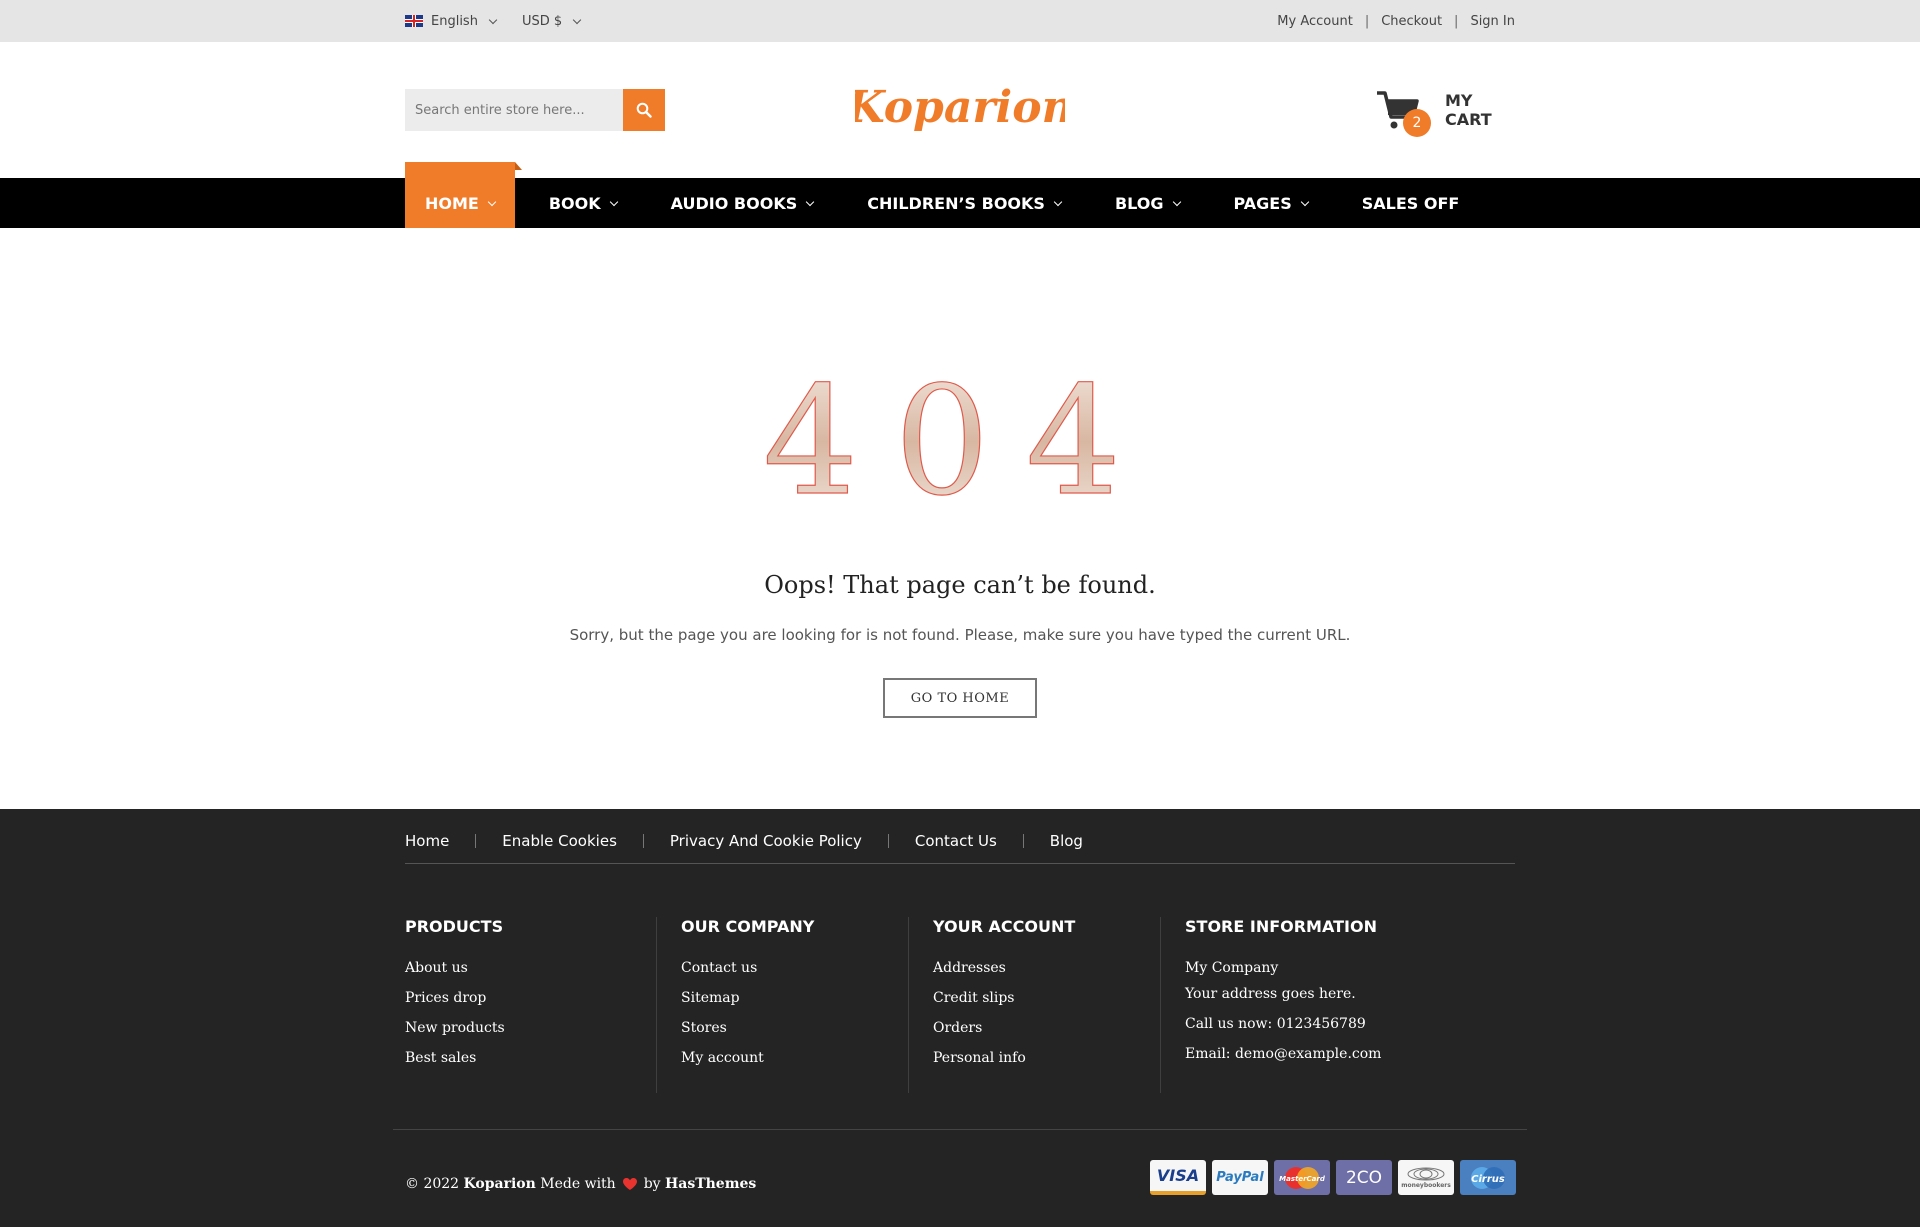 Image resolution: width=1920 pixels, height=1227 pixels. Describe the element at coordinates (956, 841) in the screenshot. I see `footer-link-contact: Contact Us` at that location.